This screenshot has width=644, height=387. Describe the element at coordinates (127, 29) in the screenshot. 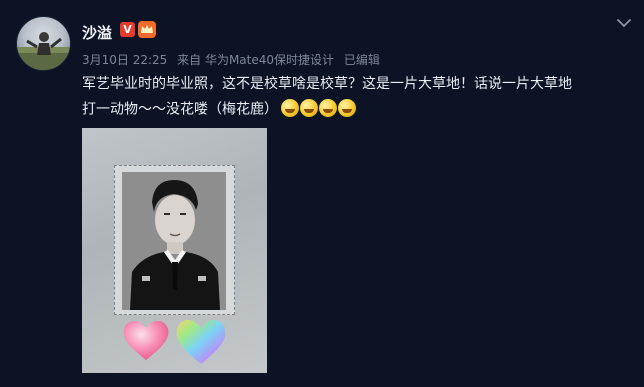

I see `verified-badge: V` at that location.